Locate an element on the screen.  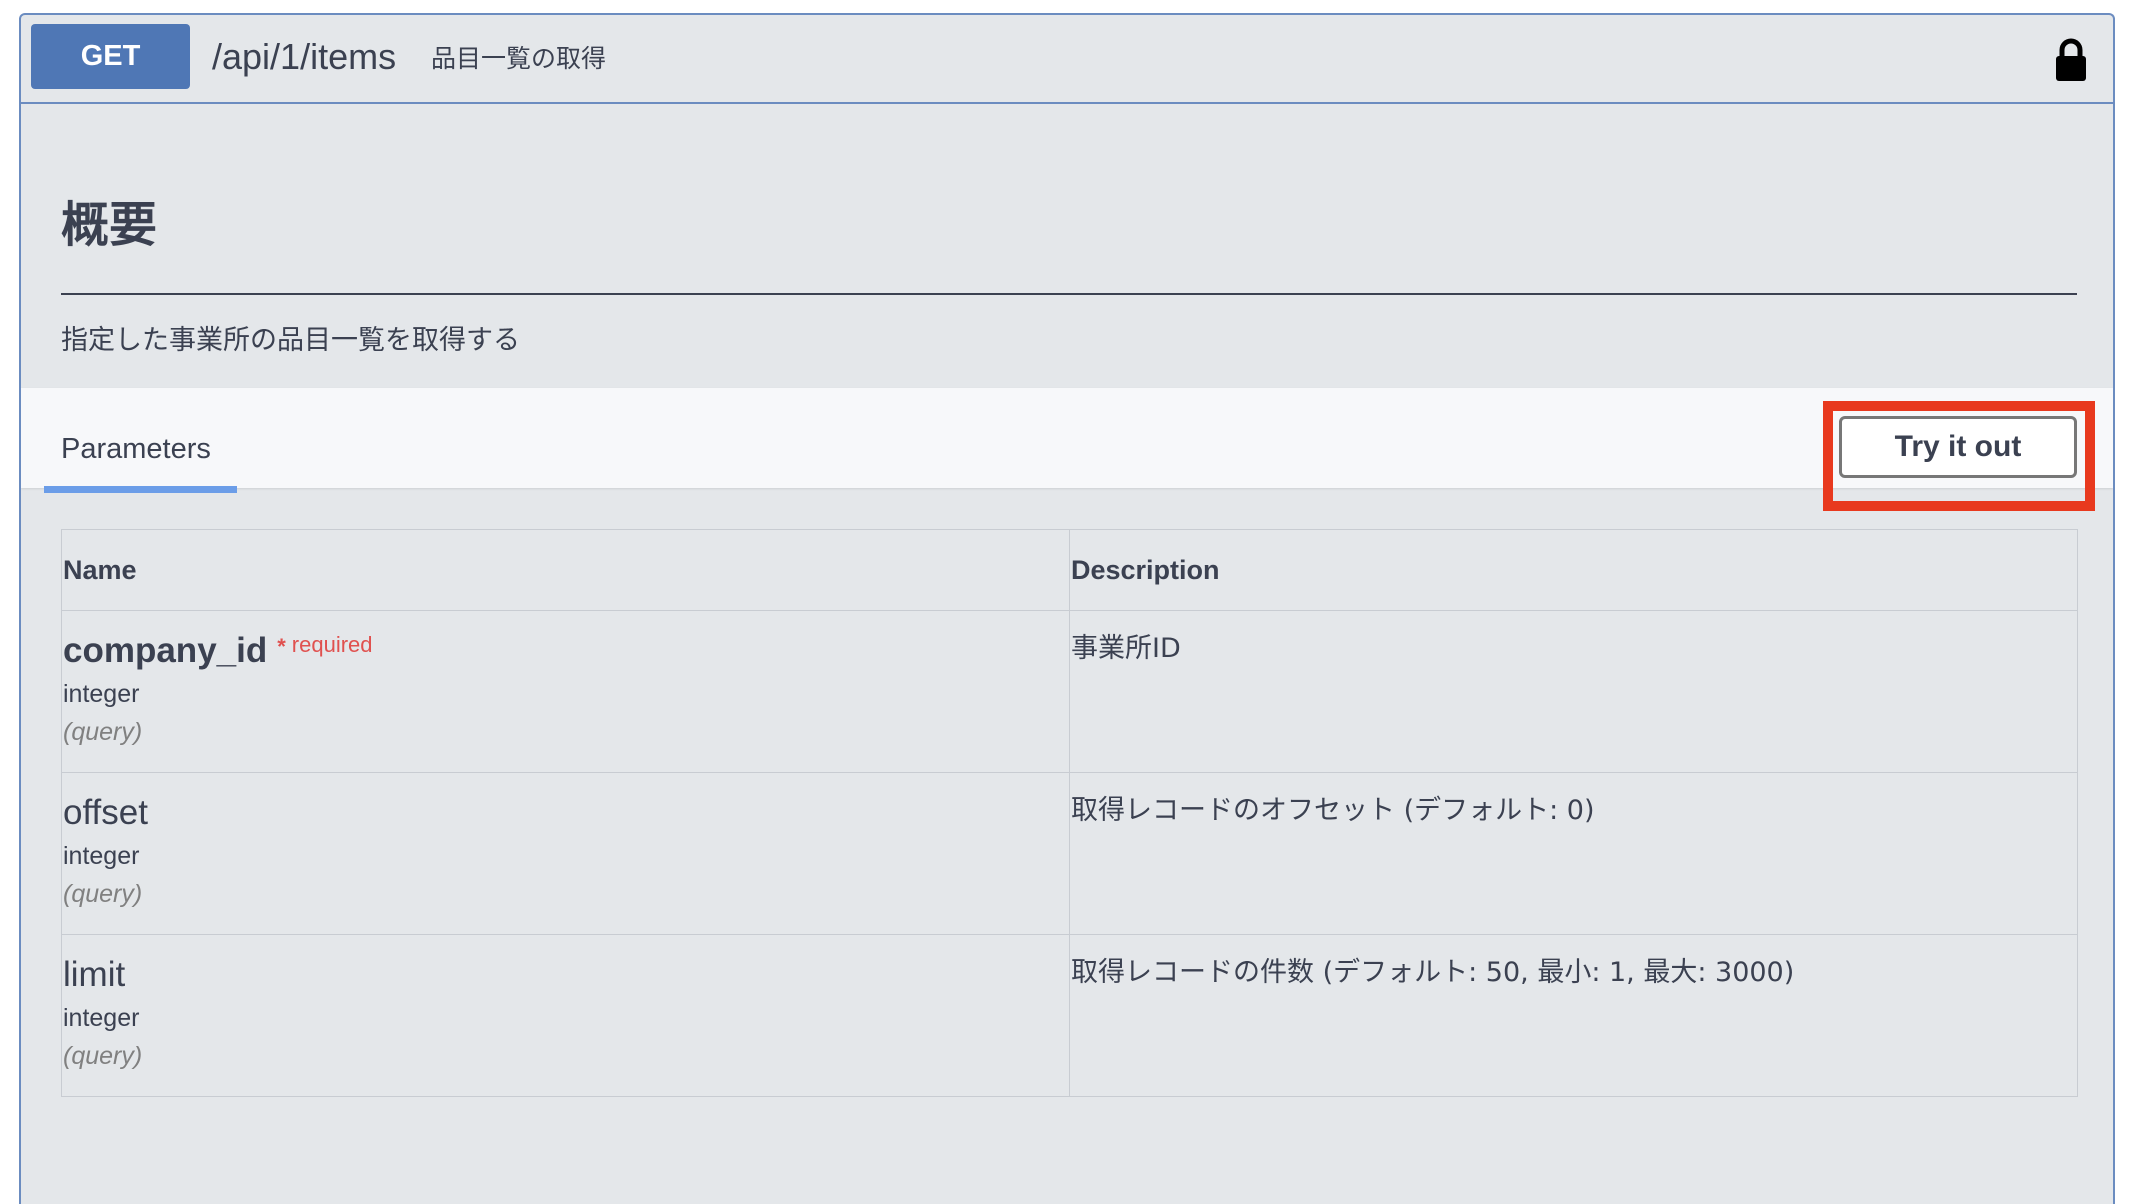
tab-parameters: Parameters is located at coordinates (136, 449).